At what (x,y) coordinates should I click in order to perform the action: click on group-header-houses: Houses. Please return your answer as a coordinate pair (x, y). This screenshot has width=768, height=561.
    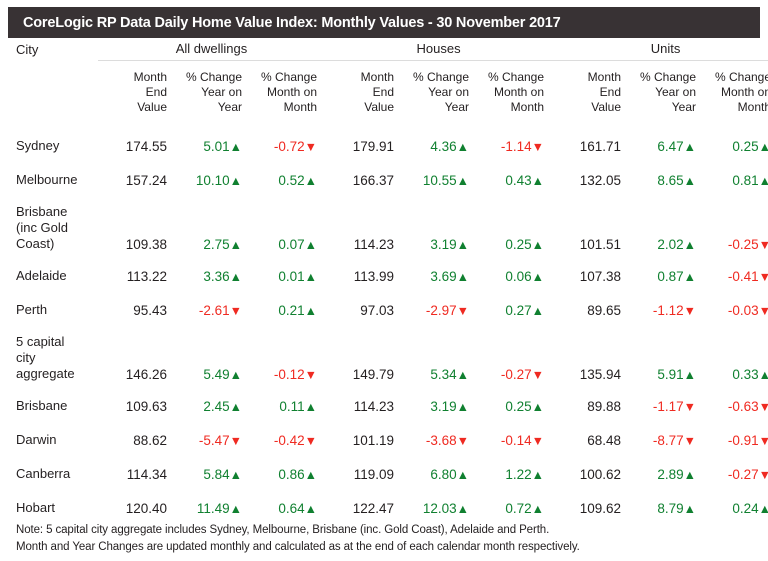
    Looking at the image, I should click on (439, 51).